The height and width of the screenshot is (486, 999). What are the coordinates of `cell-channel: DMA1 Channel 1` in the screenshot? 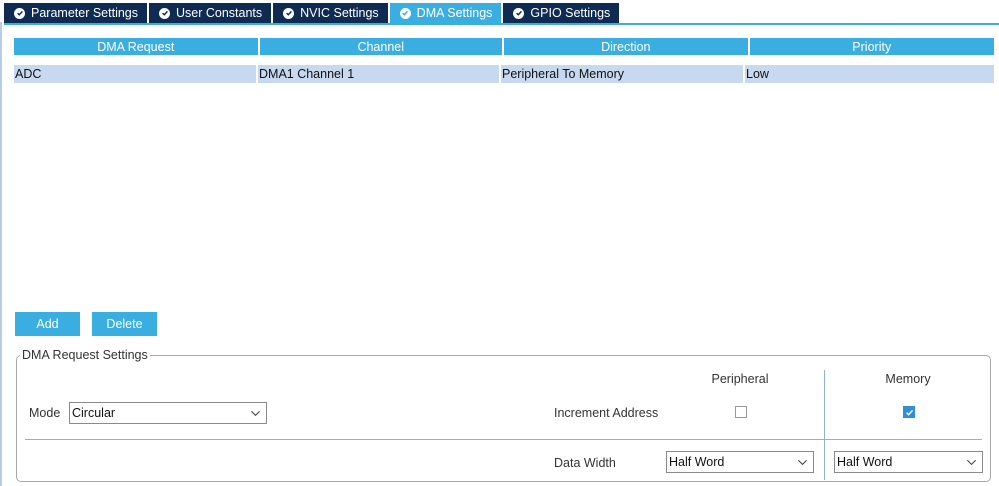 It's located at (379, 74).